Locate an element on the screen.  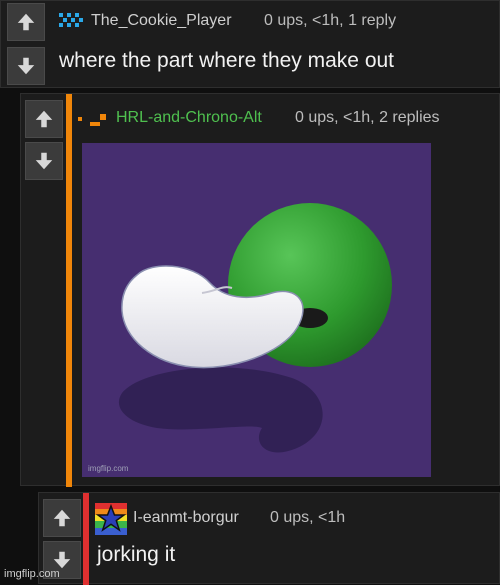
comment-text: jorking it is located at coordinates (136, 554).